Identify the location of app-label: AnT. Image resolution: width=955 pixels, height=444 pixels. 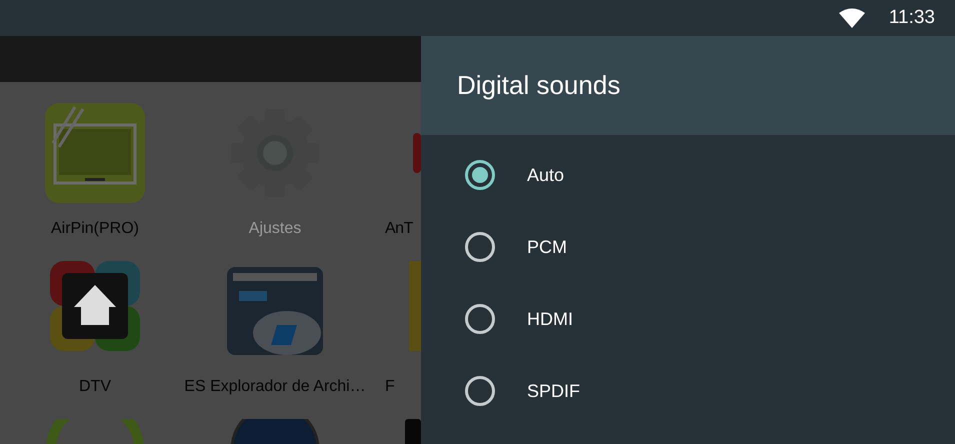
(399, 229).